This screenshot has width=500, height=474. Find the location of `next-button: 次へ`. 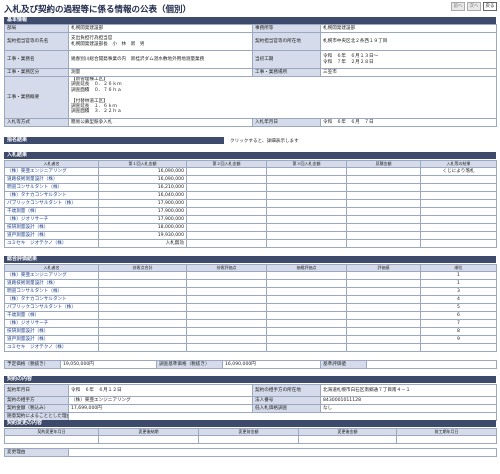

next-button: 次へ is located at coordinates (474, 6).